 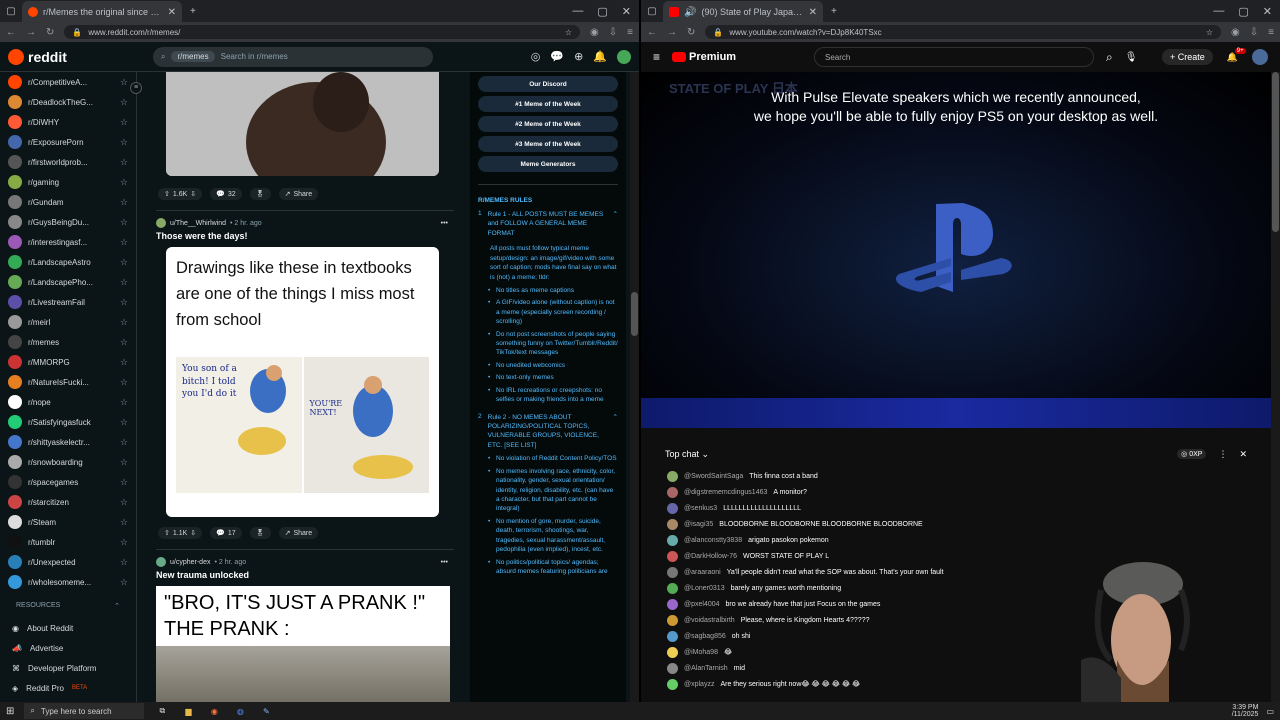 I want to click on chat-author: @pxel4004, so click(x=702, y=604).